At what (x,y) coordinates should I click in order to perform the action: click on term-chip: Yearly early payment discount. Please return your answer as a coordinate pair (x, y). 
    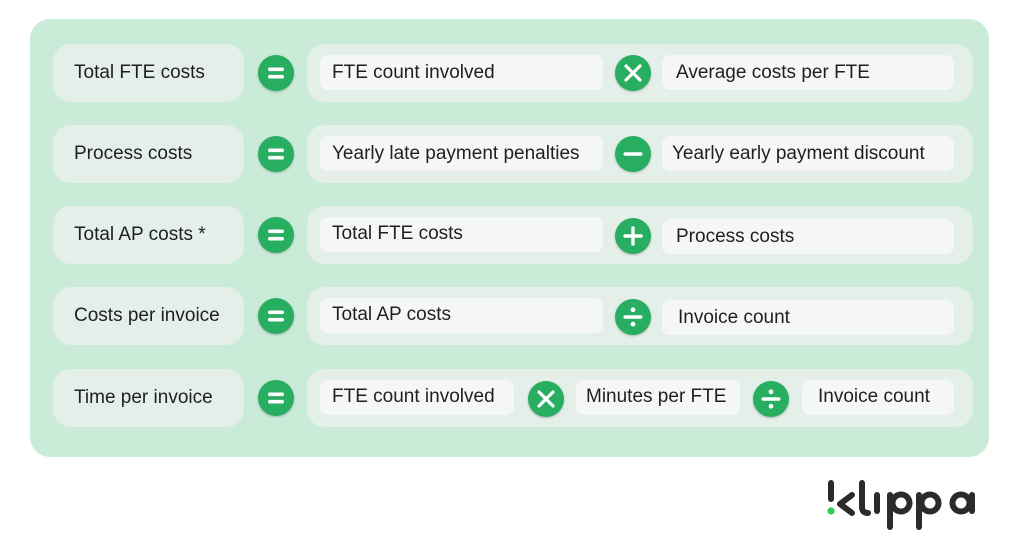
    Looking at the image, I should click on (808, 153).